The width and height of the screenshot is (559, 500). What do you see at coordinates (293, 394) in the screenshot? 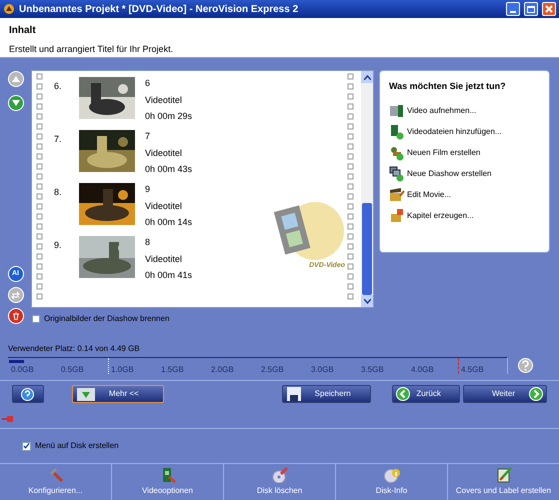
I see `floppy-icon` at bounding box center [293, 394].